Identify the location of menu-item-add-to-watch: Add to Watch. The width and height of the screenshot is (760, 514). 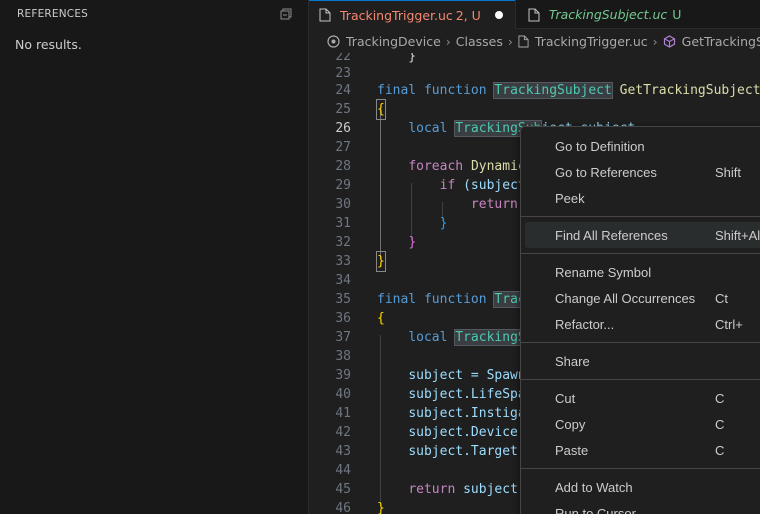
(642, 487).